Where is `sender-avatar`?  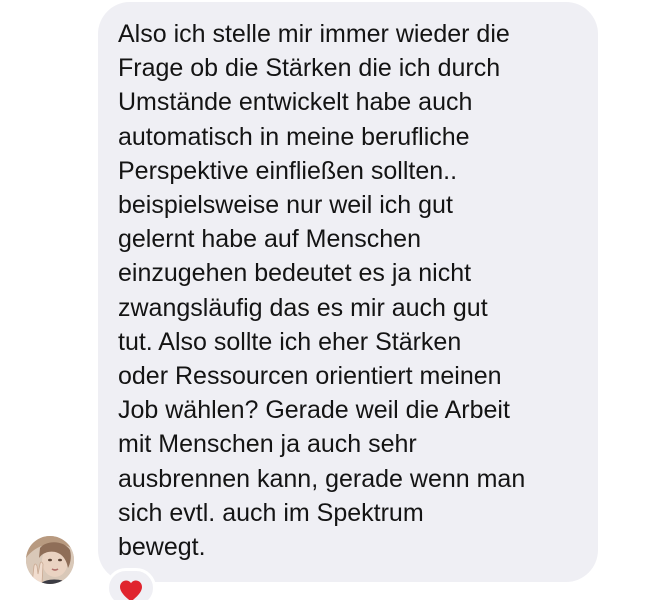
sender-avatar is located at coordinates (50, 560).